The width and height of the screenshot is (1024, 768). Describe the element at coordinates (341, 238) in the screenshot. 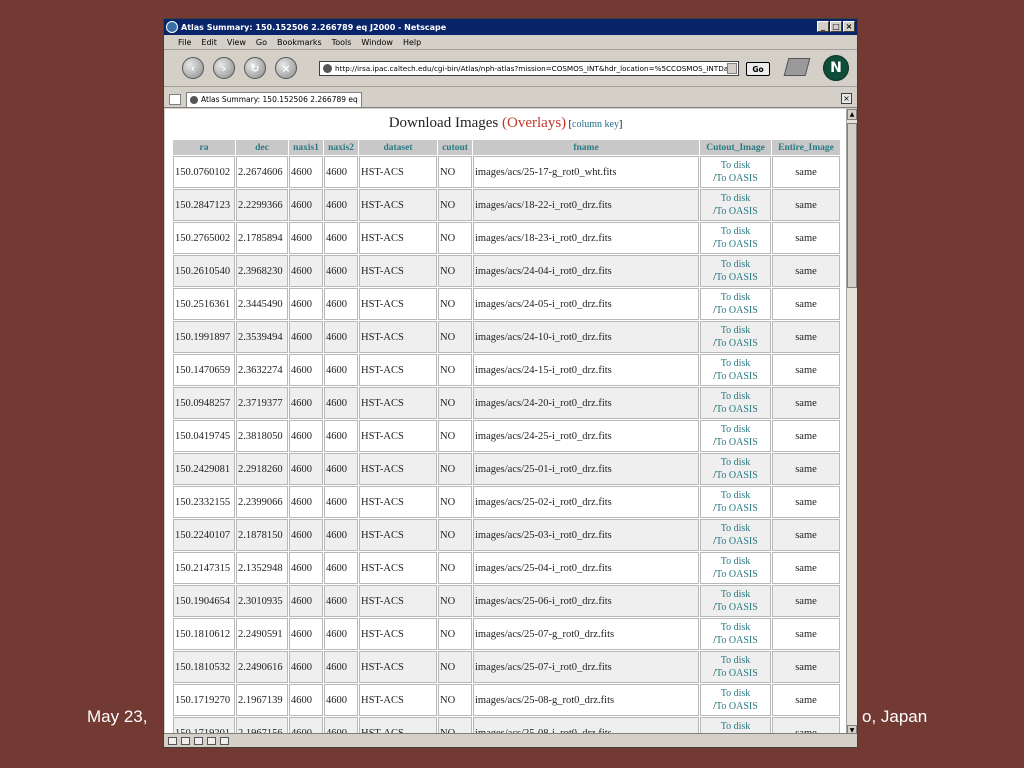

I see `cell-naxis2: 4600` at that location.